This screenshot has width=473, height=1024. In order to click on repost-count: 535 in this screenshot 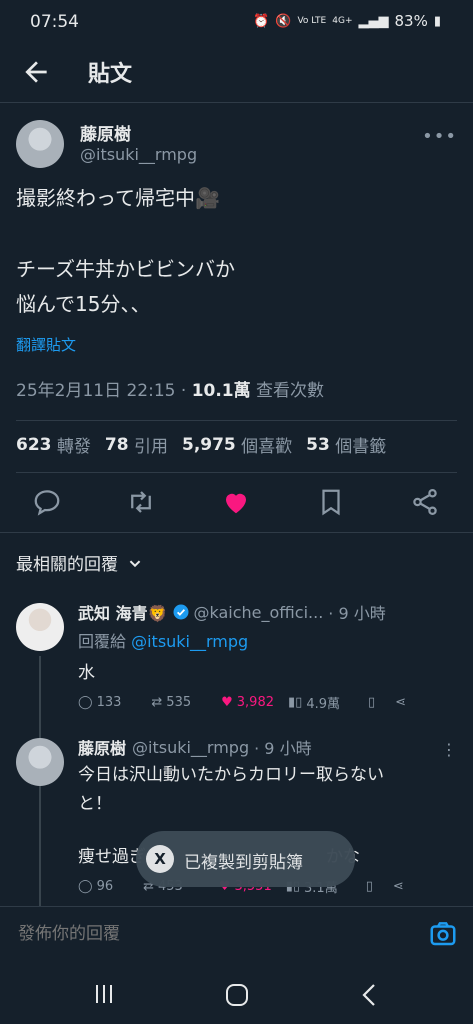, I will do `click(179, 702)`.